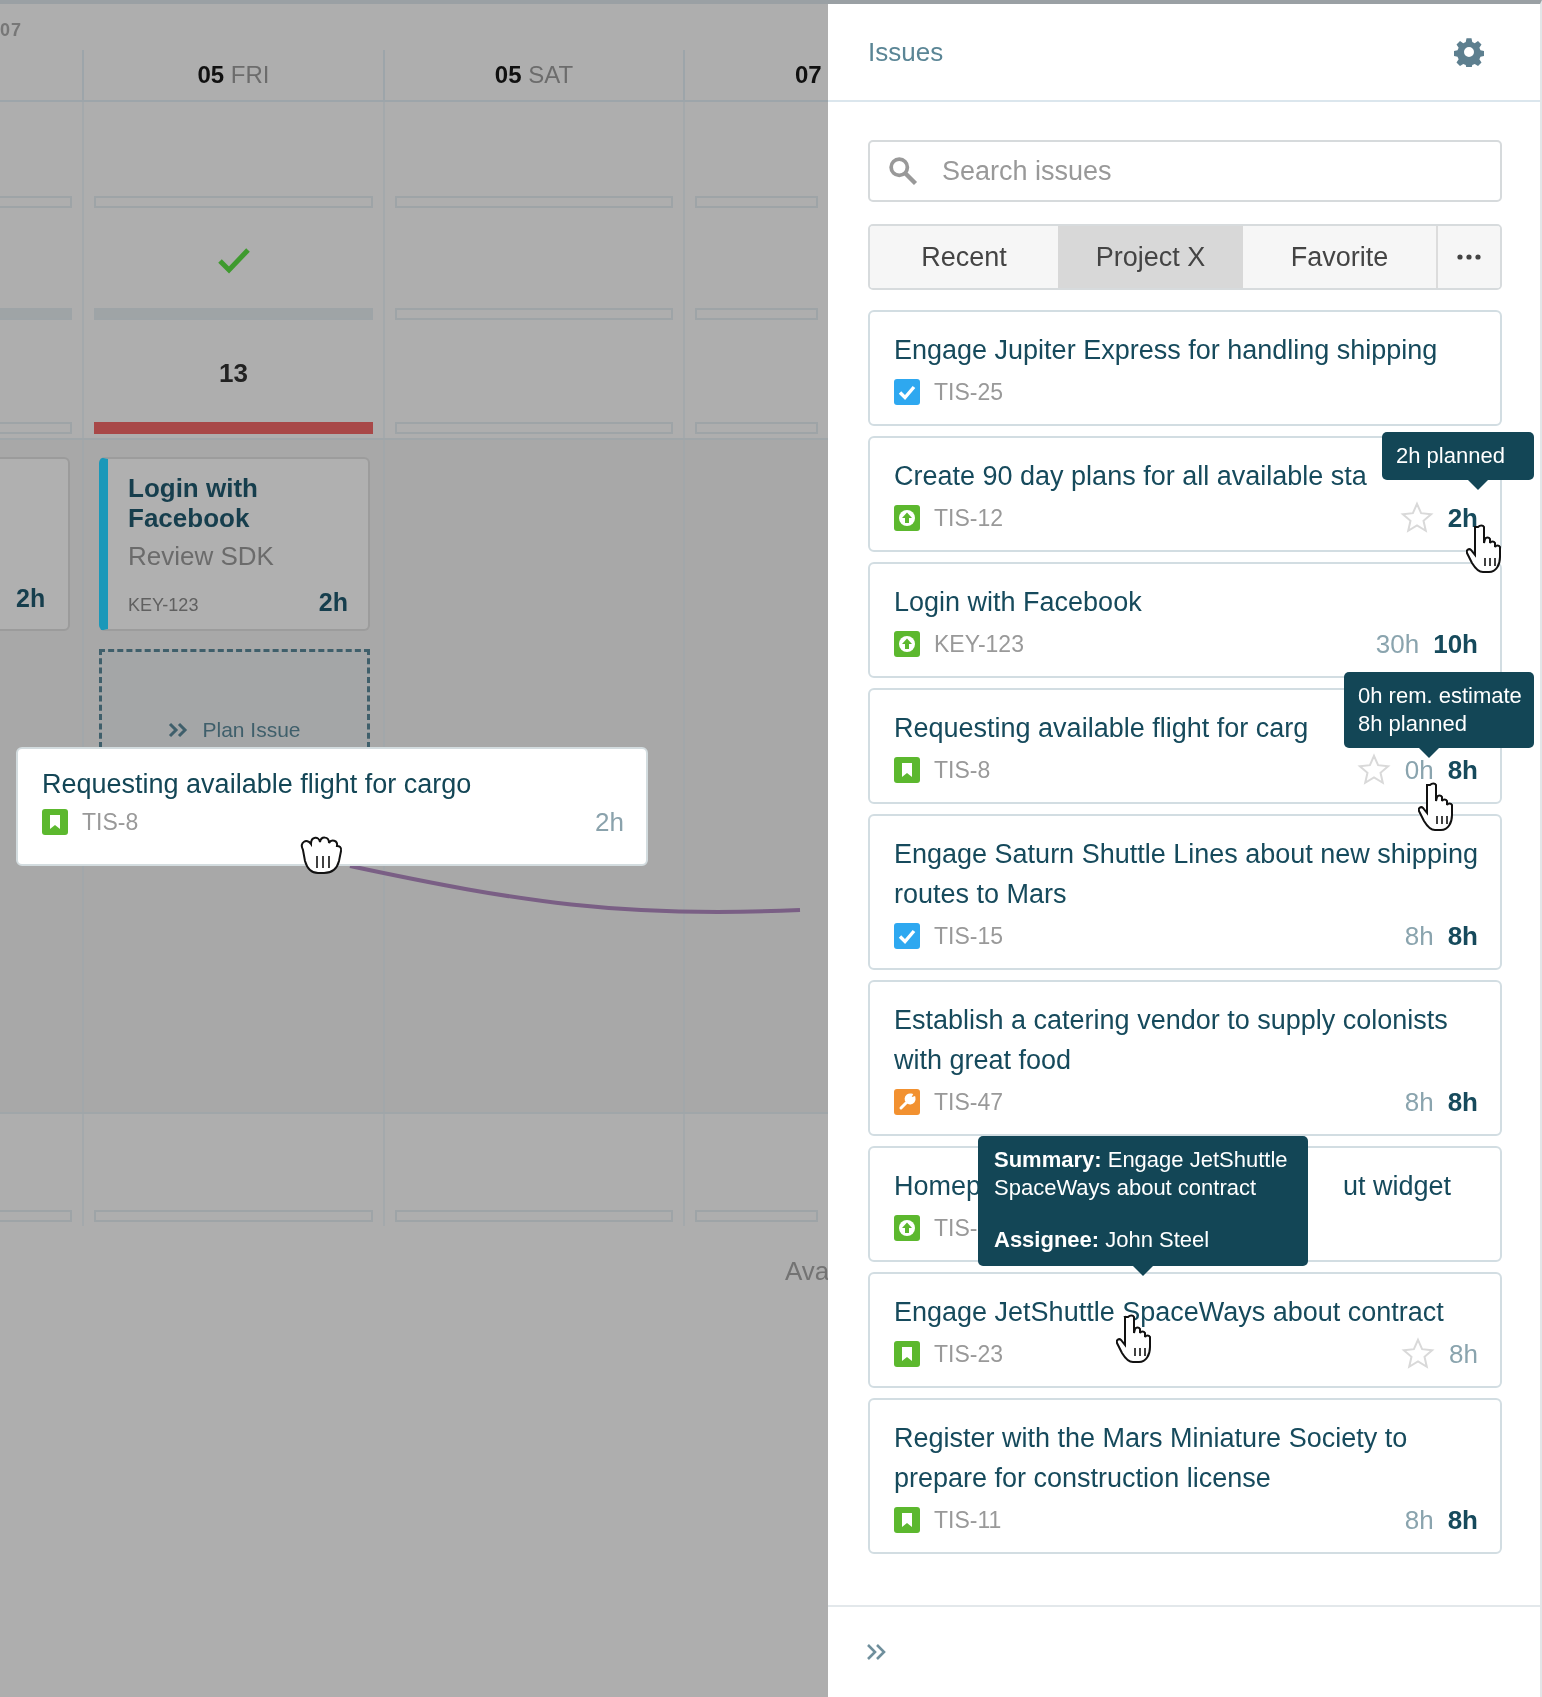 This screenshot has height=1697, width=1542. What do you see at coordinates (332, 806) in the screenshot?
I see `dragged-issue-card: Requesting available flight for cargo TIS-8 2h` at bounding box center [332, 806].